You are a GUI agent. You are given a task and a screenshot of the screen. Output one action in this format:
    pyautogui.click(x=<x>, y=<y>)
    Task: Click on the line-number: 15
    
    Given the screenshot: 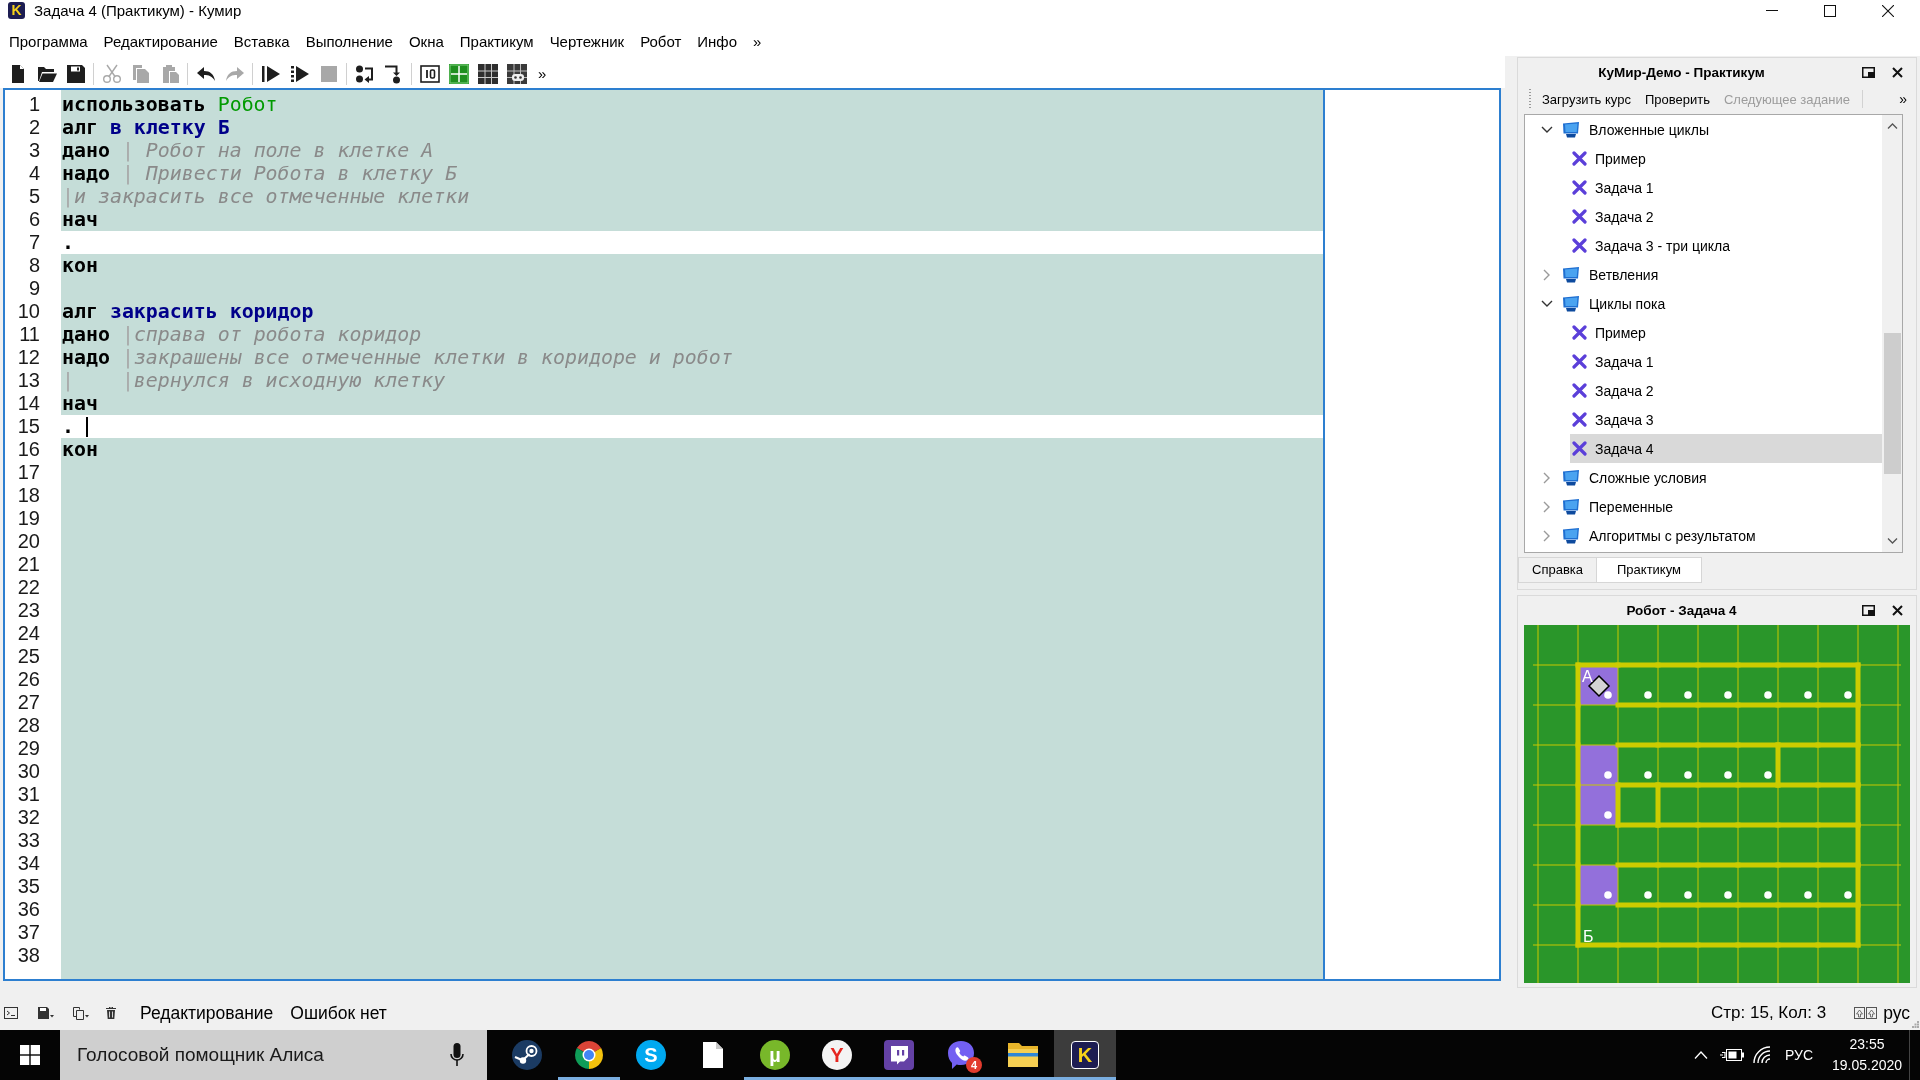 What is the action you would take?
    pyautogui.click(x=28, y=426)
    